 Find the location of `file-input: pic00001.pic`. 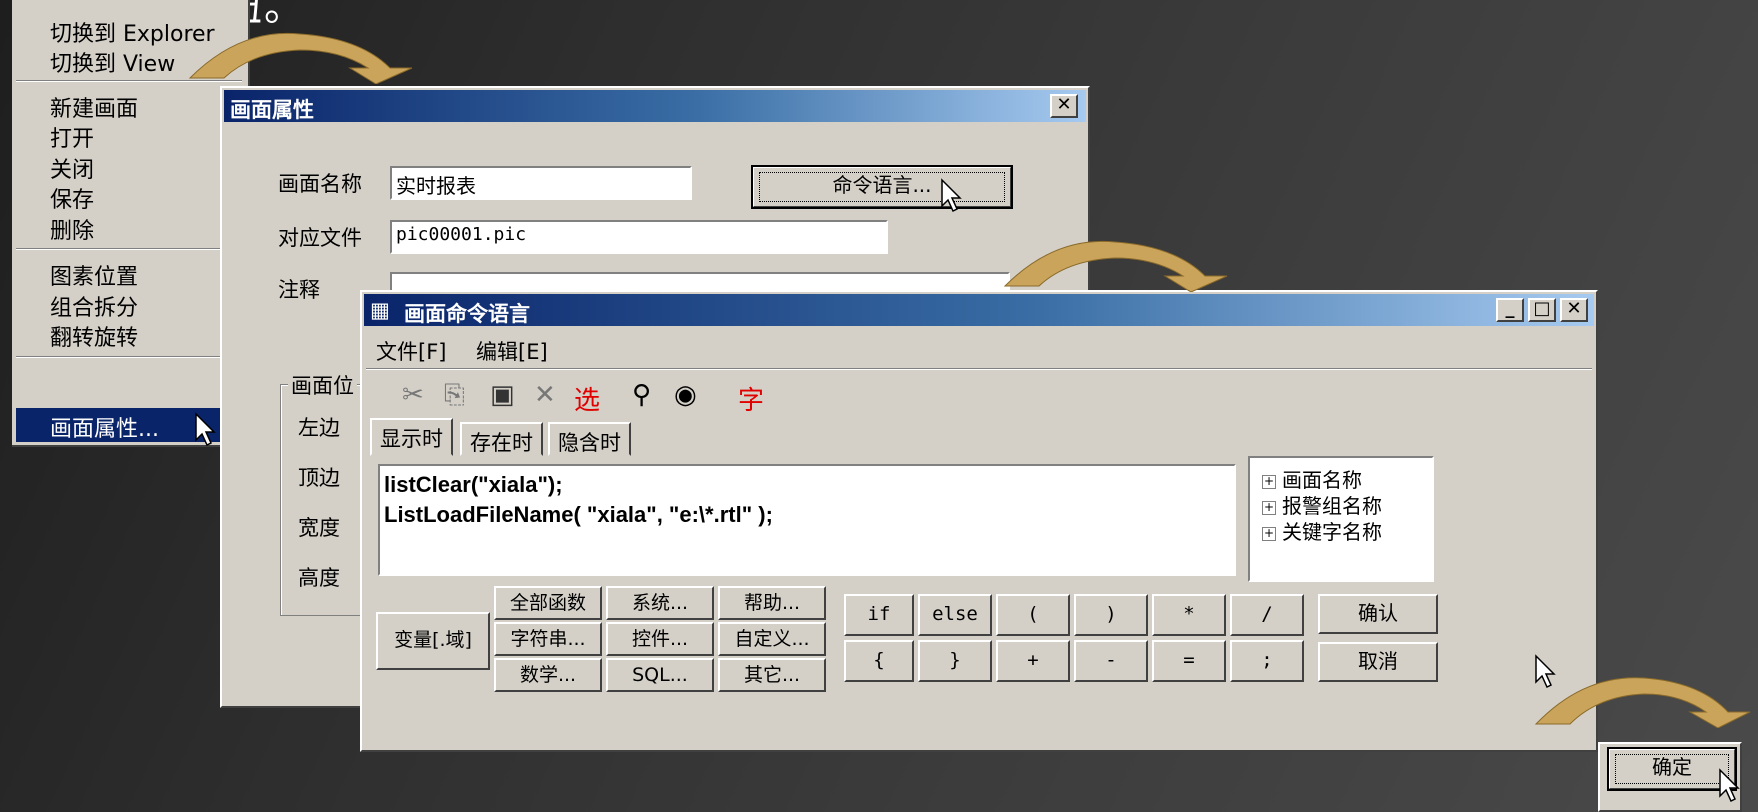

file-input: pic00001.pic is located at coordinates (639, 237).